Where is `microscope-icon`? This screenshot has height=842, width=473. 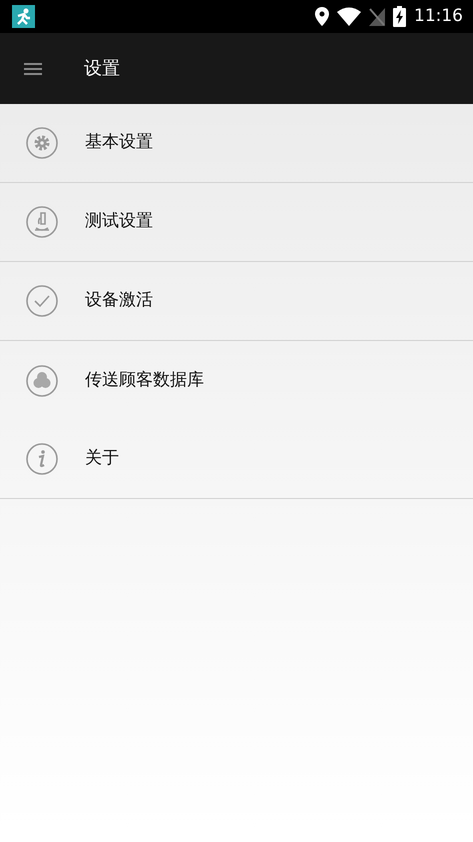
microscope-icon is located at coordinates (42, 222).